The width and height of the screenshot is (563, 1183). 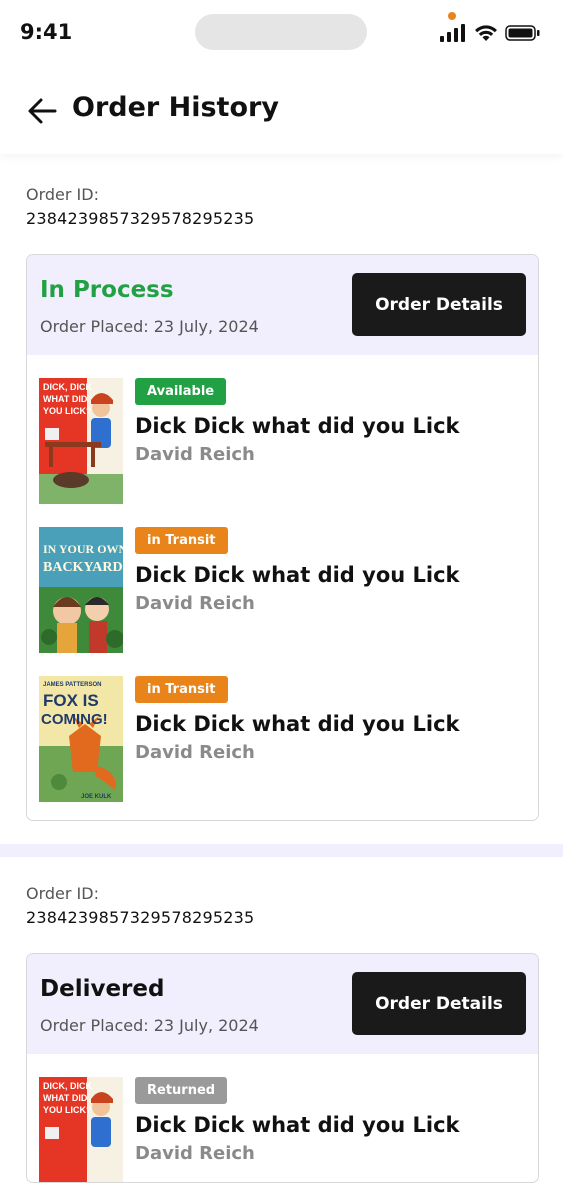 What do you see at coordinates (281, 850) in the screenshot?
I see `section-divider` at bounding box center [281, 850].